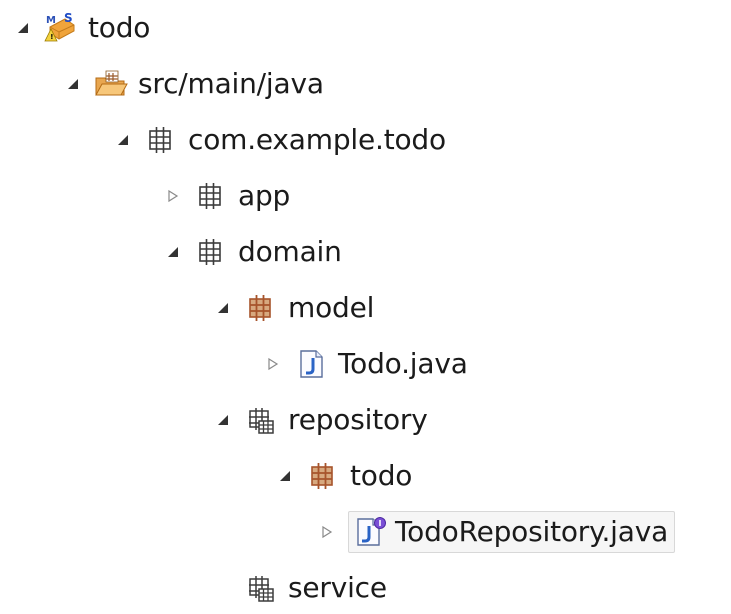  What do you see at coordinates (380, 523) in the screenshot?
I see `svg-text: I` at bounding box center [380, 523].